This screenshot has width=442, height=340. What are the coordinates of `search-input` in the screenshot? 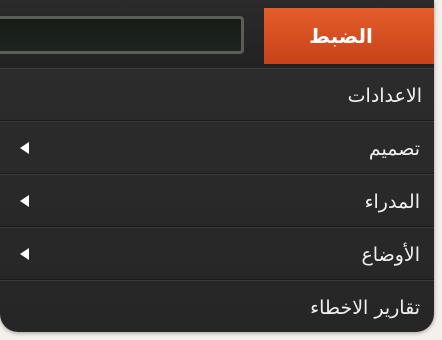 It's located at (122, 35).